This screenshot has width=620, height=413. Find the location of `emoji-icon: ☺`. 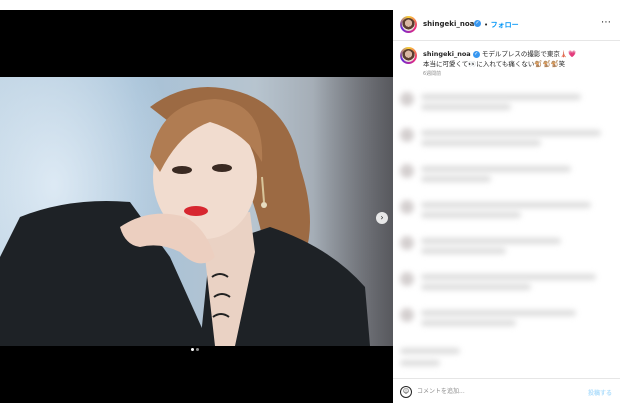

emoji-icon: ☺ is located at coordinates (406, 392).